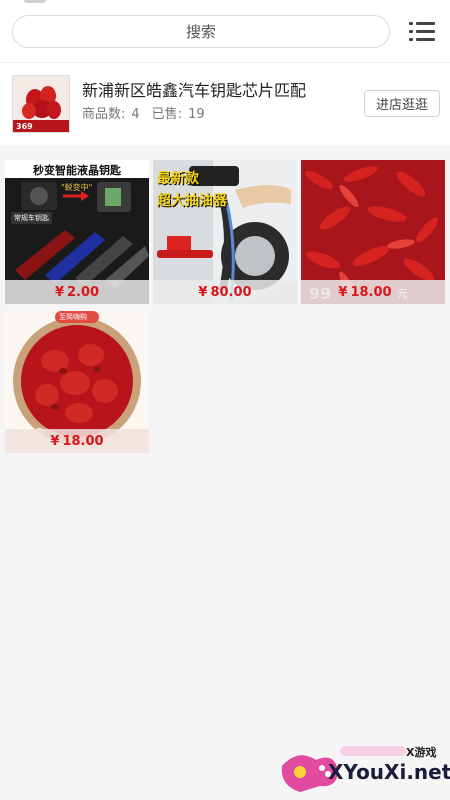 The height and width of the screenshot is (800, 450). What do you see at coordinates (178, 179) in the screenshot?
I see `product-title: 最新款` at bounding box center [178, 179].